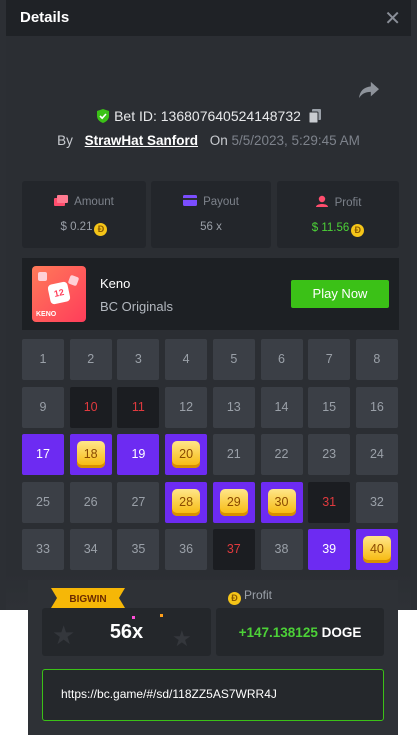  What do you see at coordinates (281, 549) in the screenshot?
I see `keno-tile-38: 38` at bounding box center [281, 549].